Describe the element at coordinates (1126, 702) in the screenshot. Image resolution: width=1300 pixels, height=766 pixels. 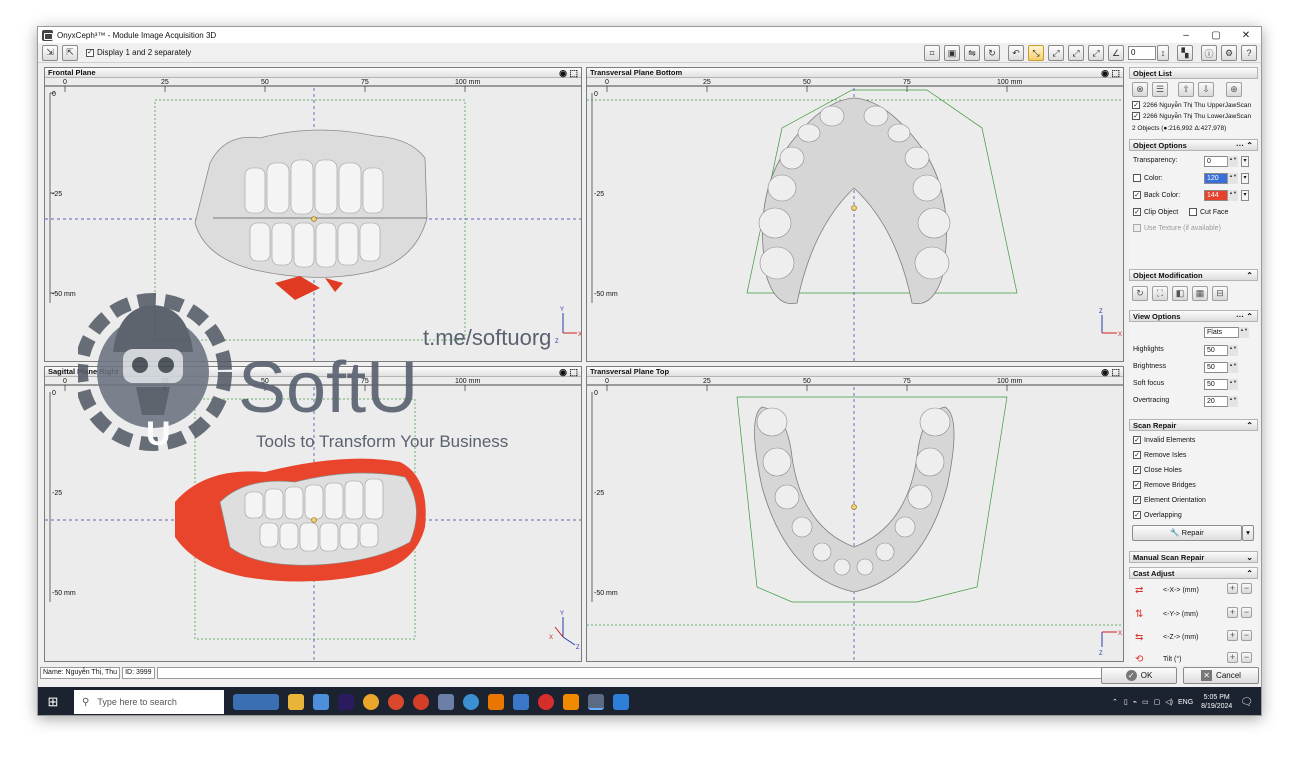
I see `tray-app-icon: ▯` at that location.